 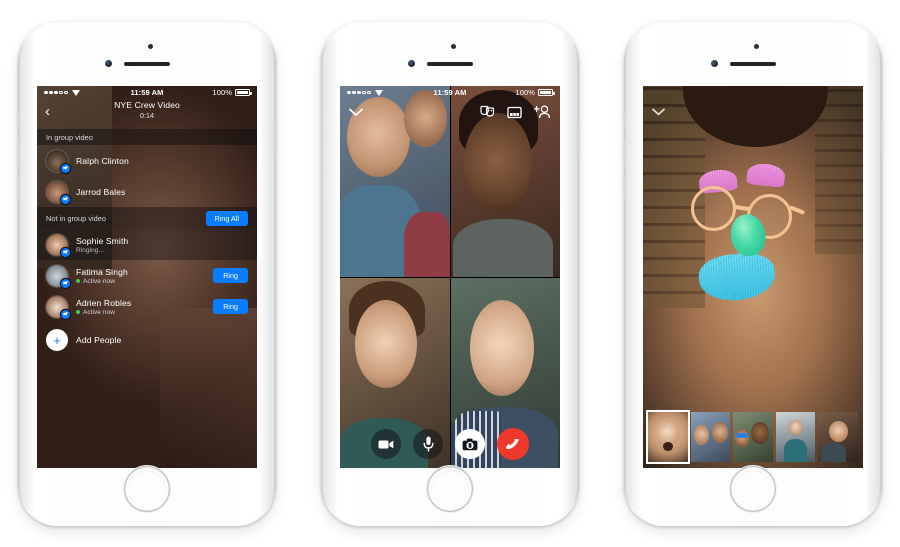 What do you see at coordinates (487, 112) in the screenshot?
I see `masks-effects-icon` at bounding box center [487, 112].